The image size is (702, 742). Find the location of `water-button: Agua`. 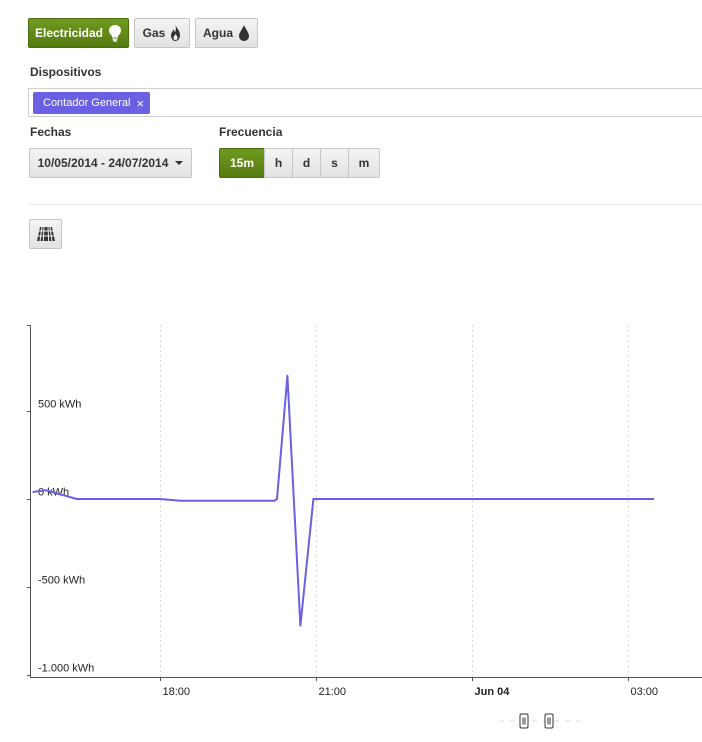

water-button: Agua is located at coordinates (226, 33).